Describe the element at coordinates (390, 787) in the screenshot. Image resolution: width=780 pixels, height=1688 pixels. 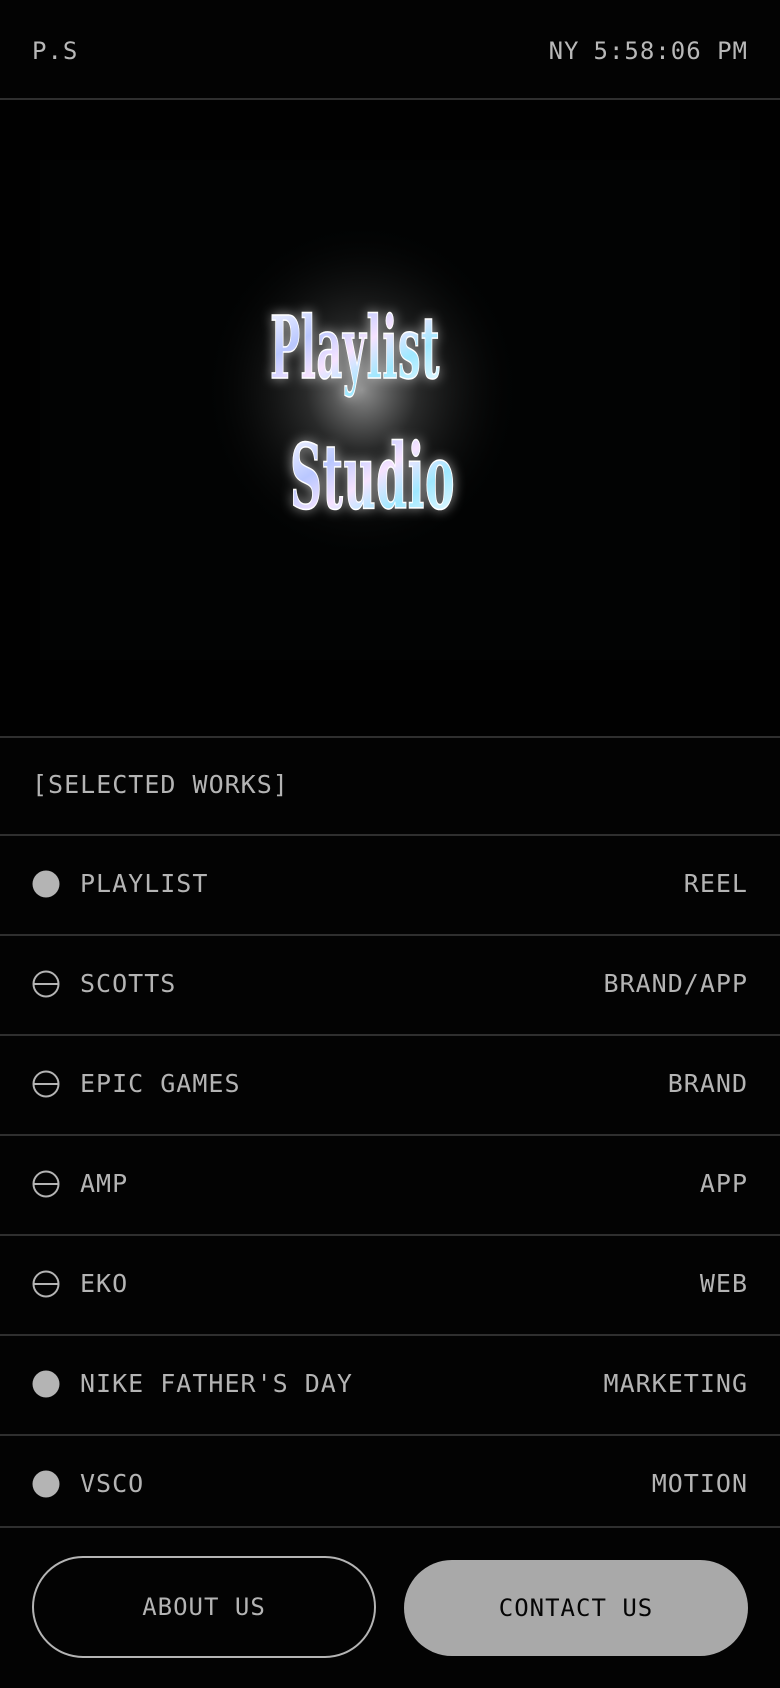
I see `selected-works-header: [SELECTED WORKS]` at that location.